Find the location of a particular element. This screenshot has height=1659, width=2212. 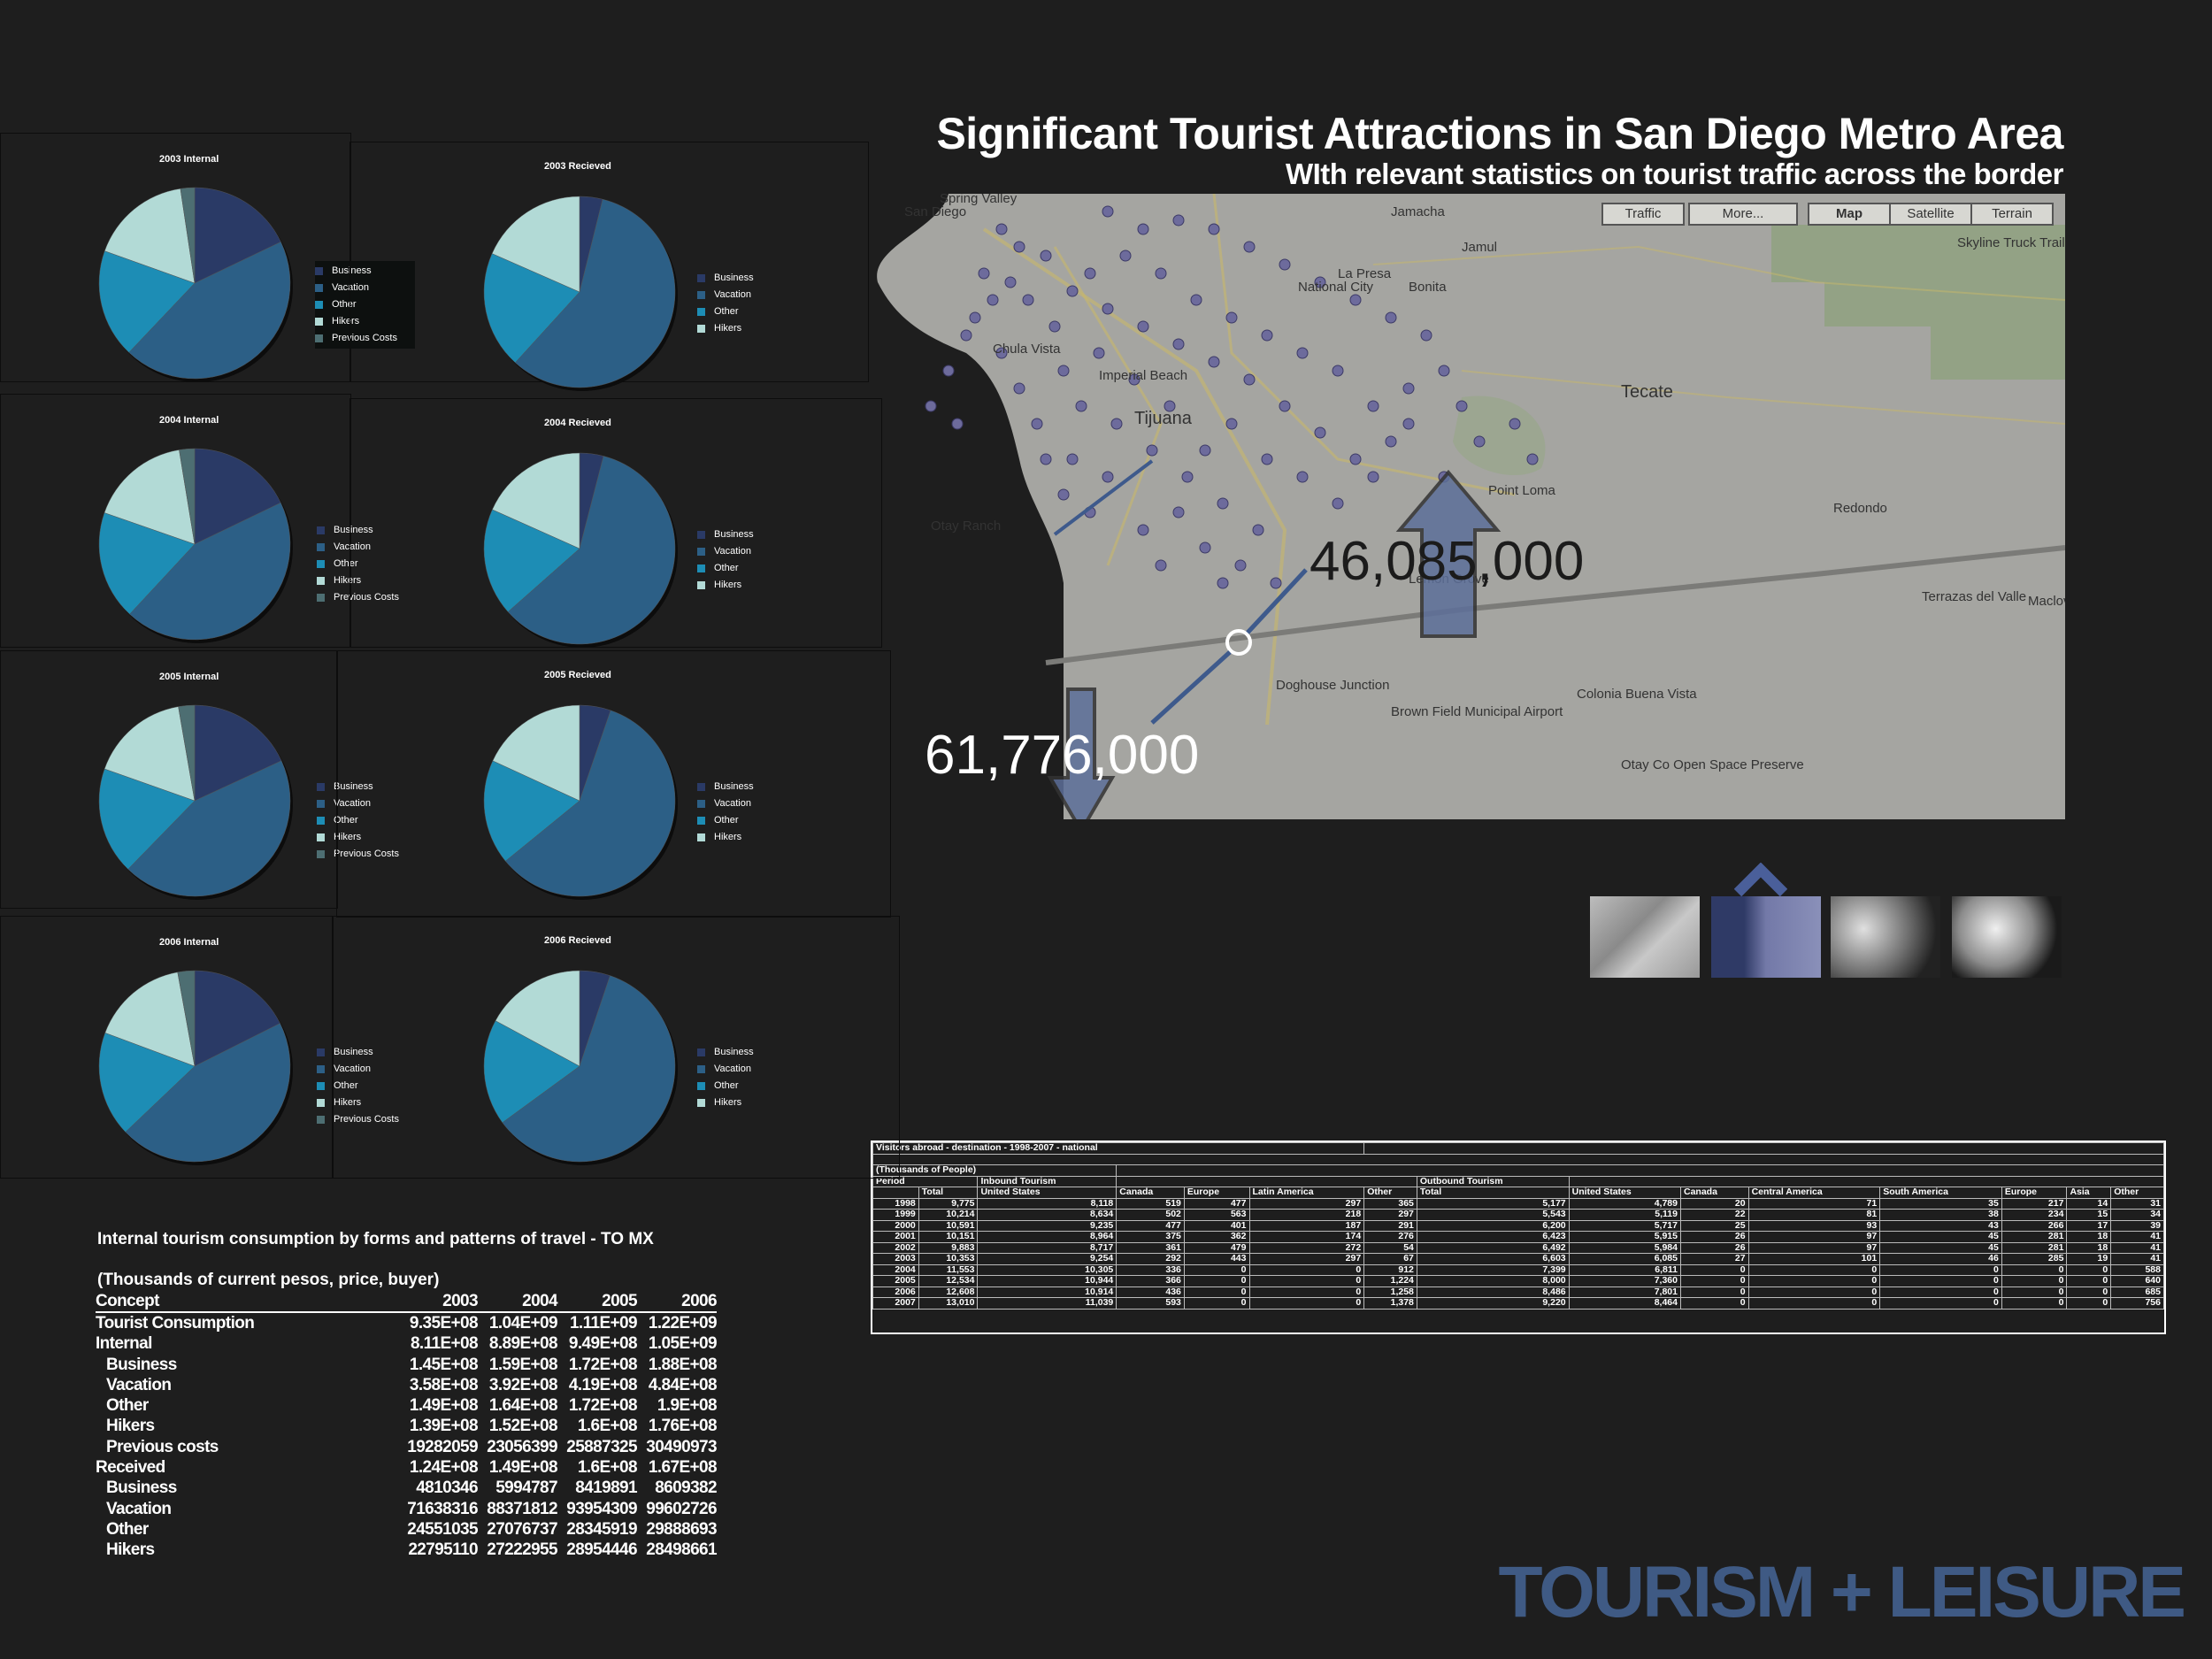

pie-chart is located at coordinates (581, 550).